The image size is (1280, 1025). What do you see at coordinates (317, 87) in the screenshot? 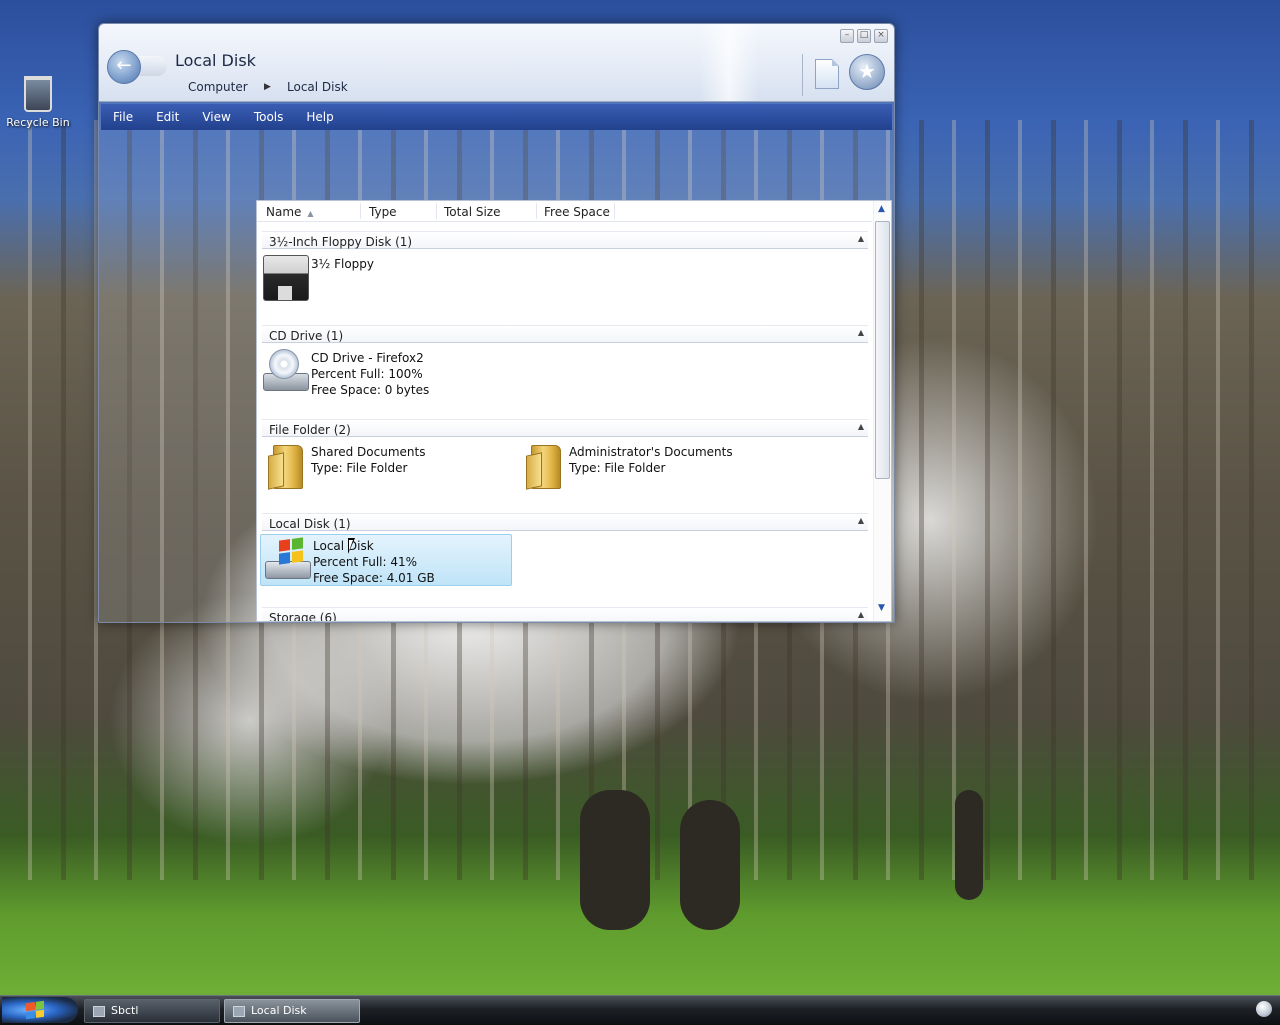
I see `breadcrumb-local-disk: Local Disk` at bounding box center [317, 87].